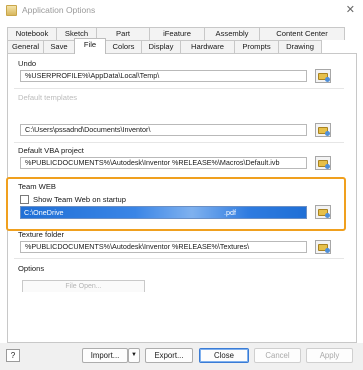  What do you see at coordinates (177, 33) in the screenshot?
I see `tab-ifeature: iFeature` at bounding box center [177, 33].